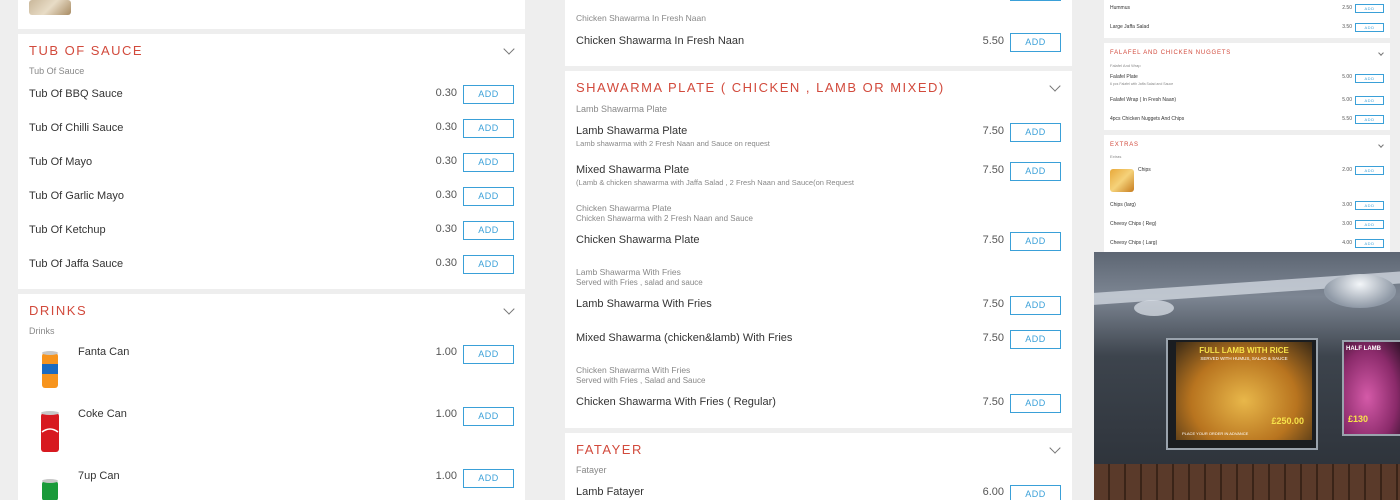 The image size is (1400, 500). What do you see at coordinates (644, 304) in the screenshot?
I see `item-name: Lamb Shawarma With Fries` at bounding box center [644, 304].